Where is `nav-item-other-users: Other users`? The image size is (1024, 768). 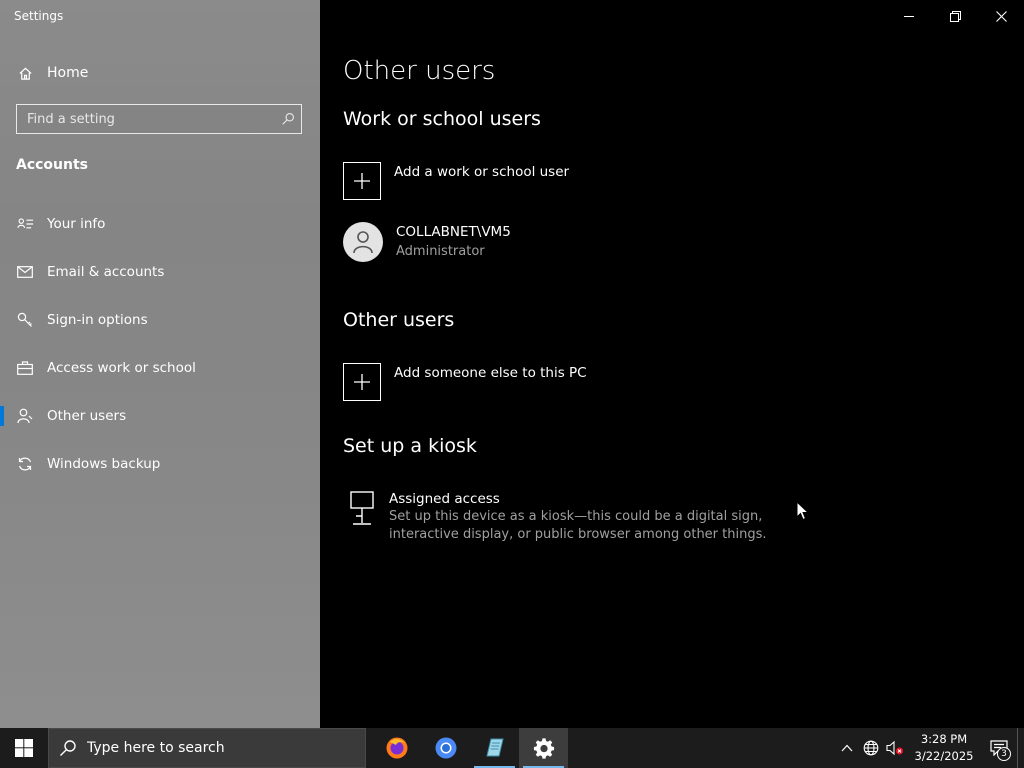 nav-item-other-users: Other users is located at coordinates (160, 416).